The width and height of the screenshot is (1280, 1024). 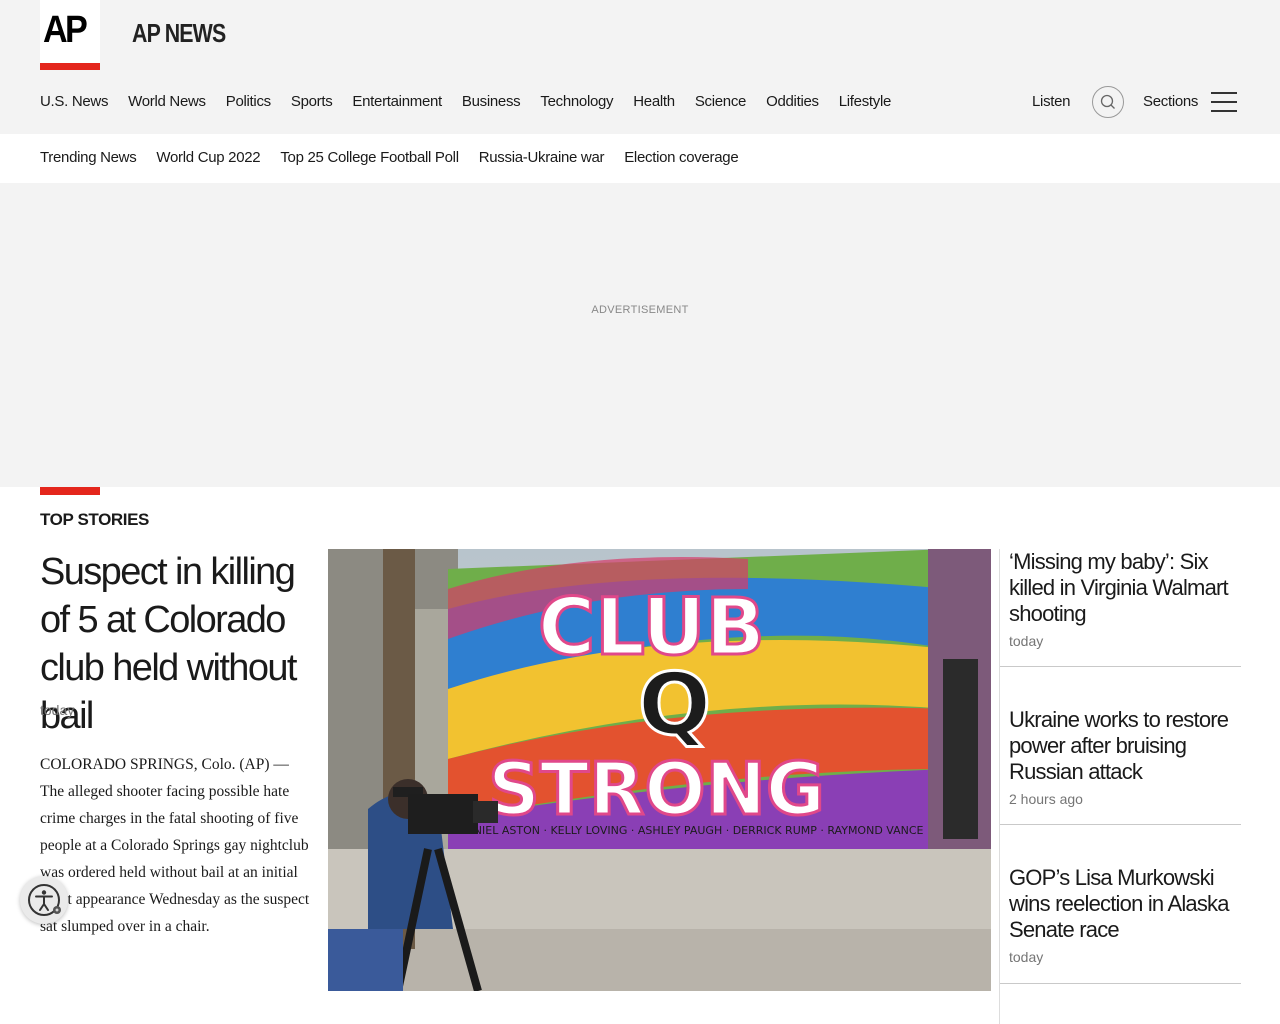 What do you see at coordinates (654, 102) in the screenshot?
I see `nav-health: Health` at bounding box center [654, 102].